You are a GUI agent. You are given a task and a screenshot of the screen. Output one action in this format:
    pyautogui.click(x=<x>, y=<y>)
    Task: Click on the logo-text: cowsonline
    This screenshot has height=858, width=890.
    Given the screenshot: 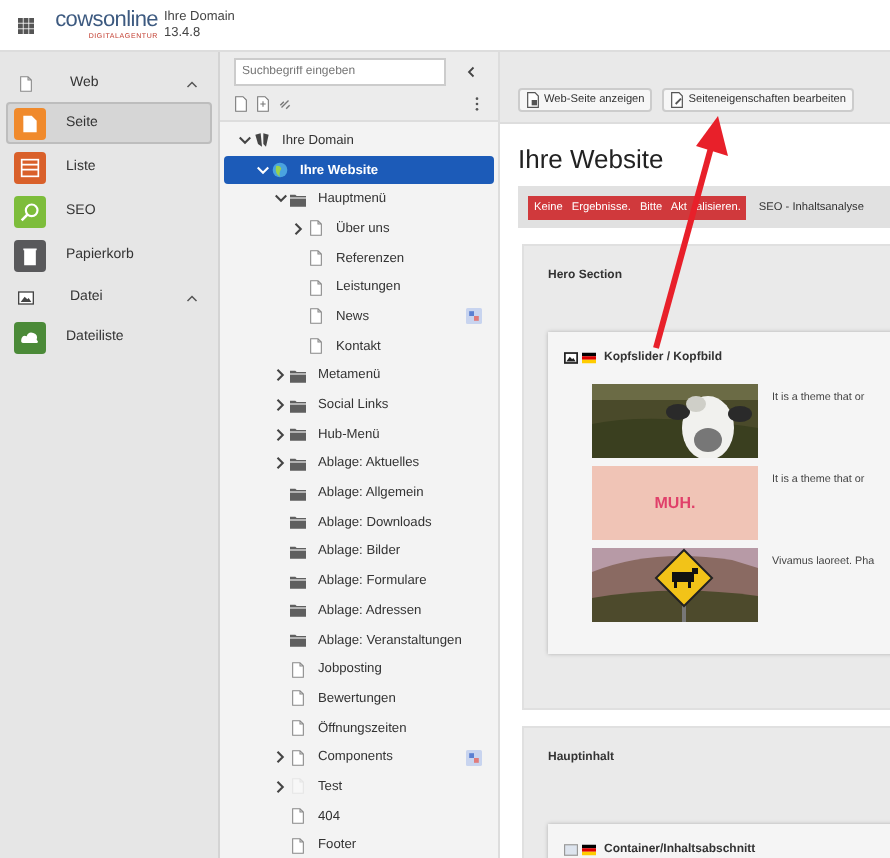 What is the action you would take?
    pyautogui.click(x=106, y=21)
    